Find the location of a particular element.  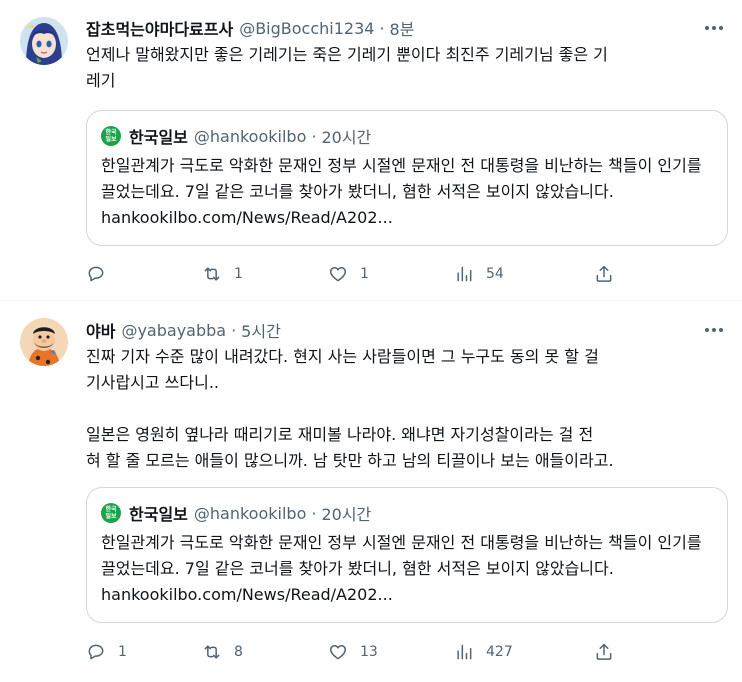

views-count: 427 is located at coordinates (499, 652).